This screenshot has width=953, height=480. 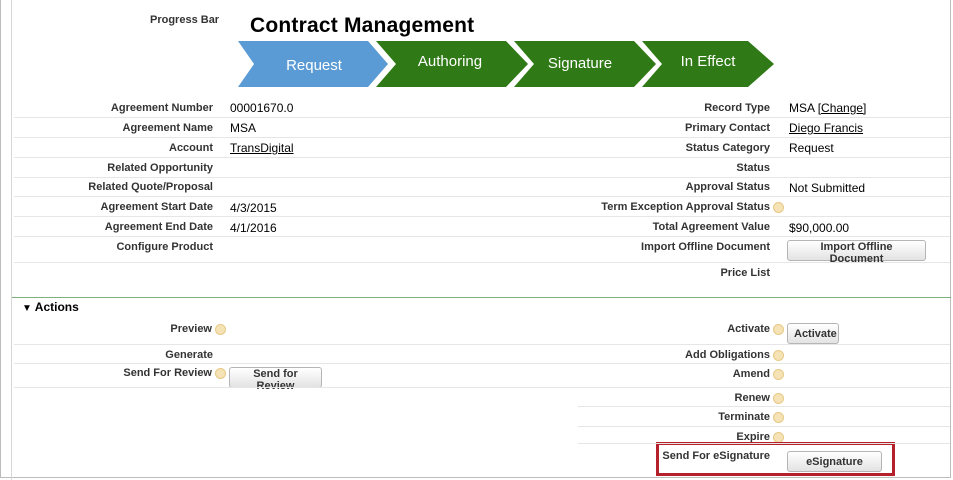 What do you see at coordinates (802, 108) in the screenshot?
I see `record-type-text: MSA` at bounding box center [802, 108].